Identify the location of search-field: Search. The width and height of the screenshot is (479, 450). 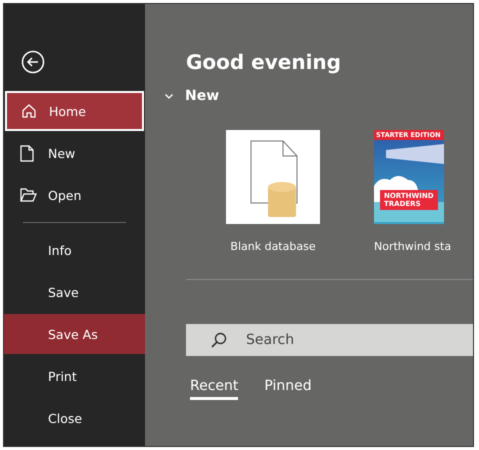
(329, 340).